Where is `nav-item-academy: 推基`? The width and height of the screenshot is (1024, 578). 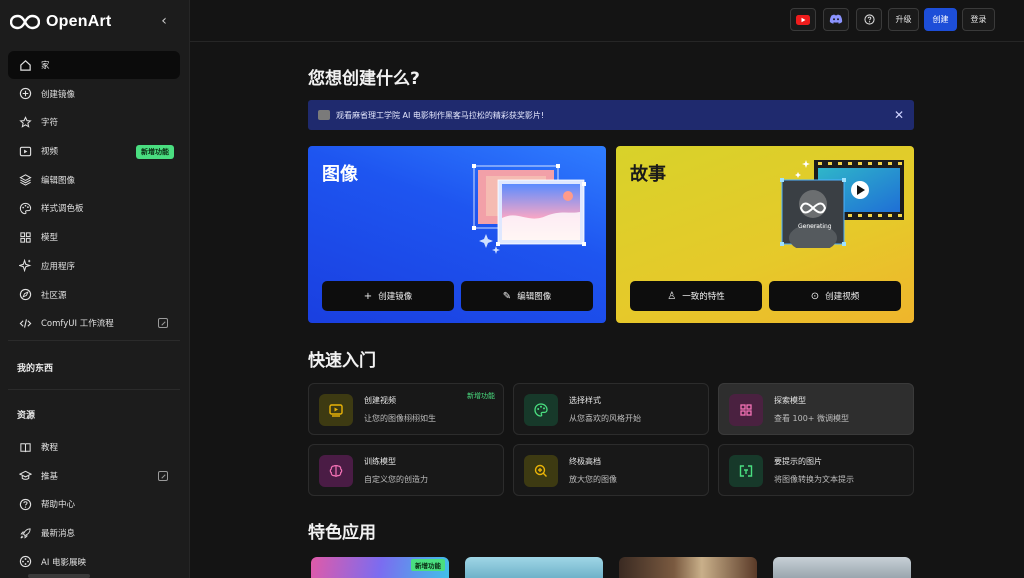 nav-item-academy: 推基 is located at coordinates (94, 476).